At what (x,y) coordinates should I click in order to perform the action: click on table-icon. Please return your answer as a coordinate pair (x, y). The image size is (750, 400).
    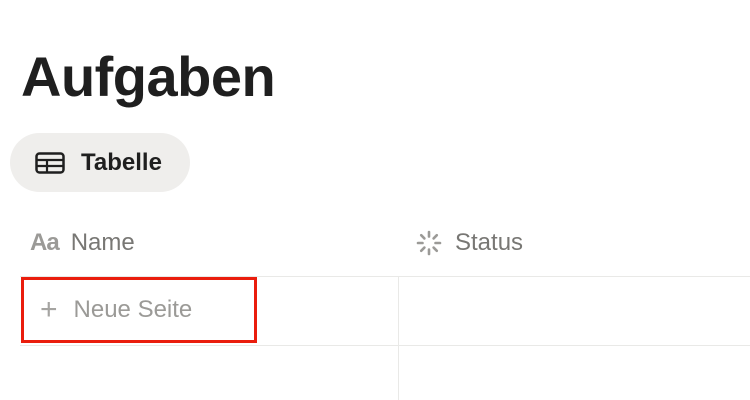
    Looking at the image, I should click on (50, 162).